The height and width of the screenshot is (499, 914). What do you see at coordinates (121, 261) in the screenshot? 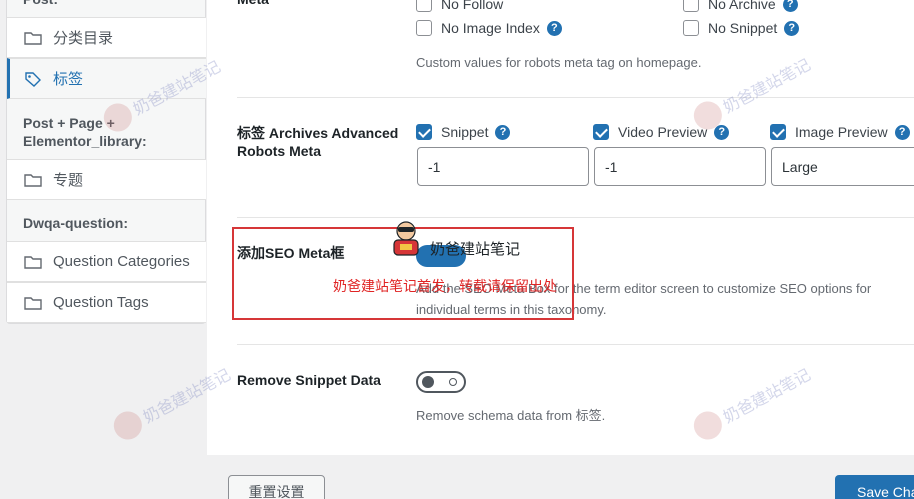
I see `sidebar-item-label: Question Categories` at bounding box center [121, 261].